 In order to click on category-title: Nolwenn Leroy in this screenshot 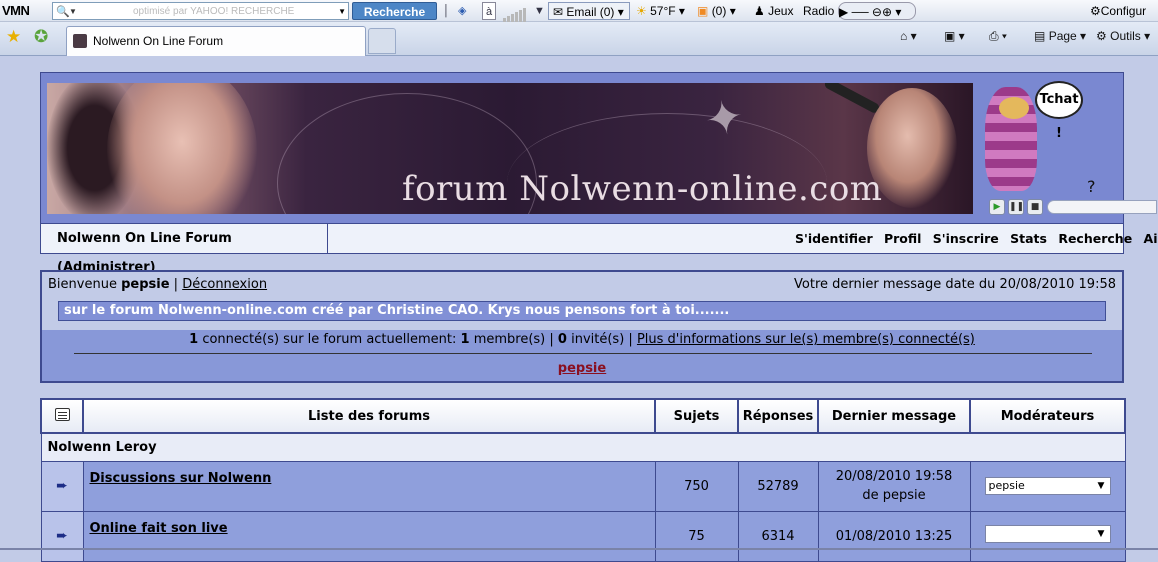, I will do `click(583, 447)`.